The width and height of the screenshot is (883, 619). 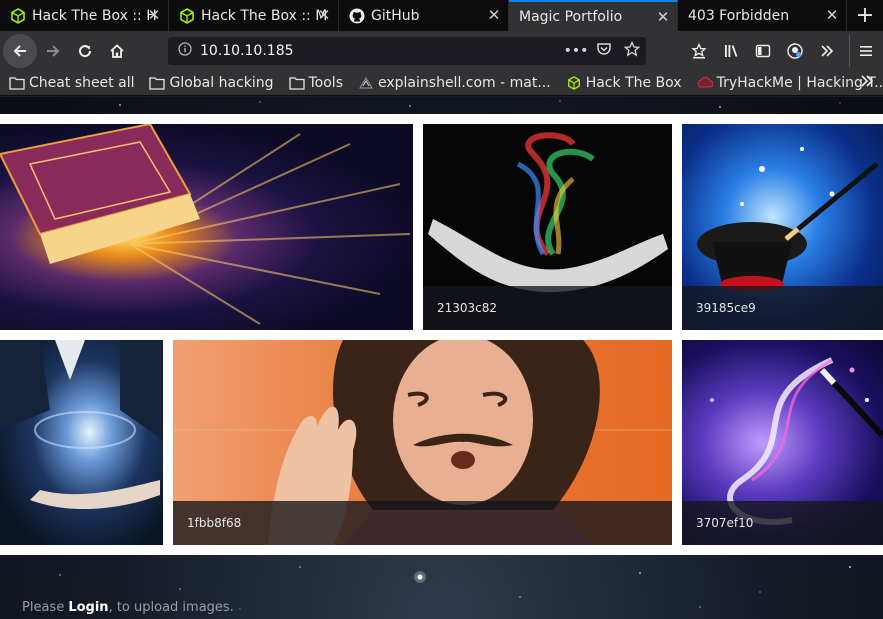 I want to click on login-prompt: Please Login, to upload images., so click(x=128, y=607).